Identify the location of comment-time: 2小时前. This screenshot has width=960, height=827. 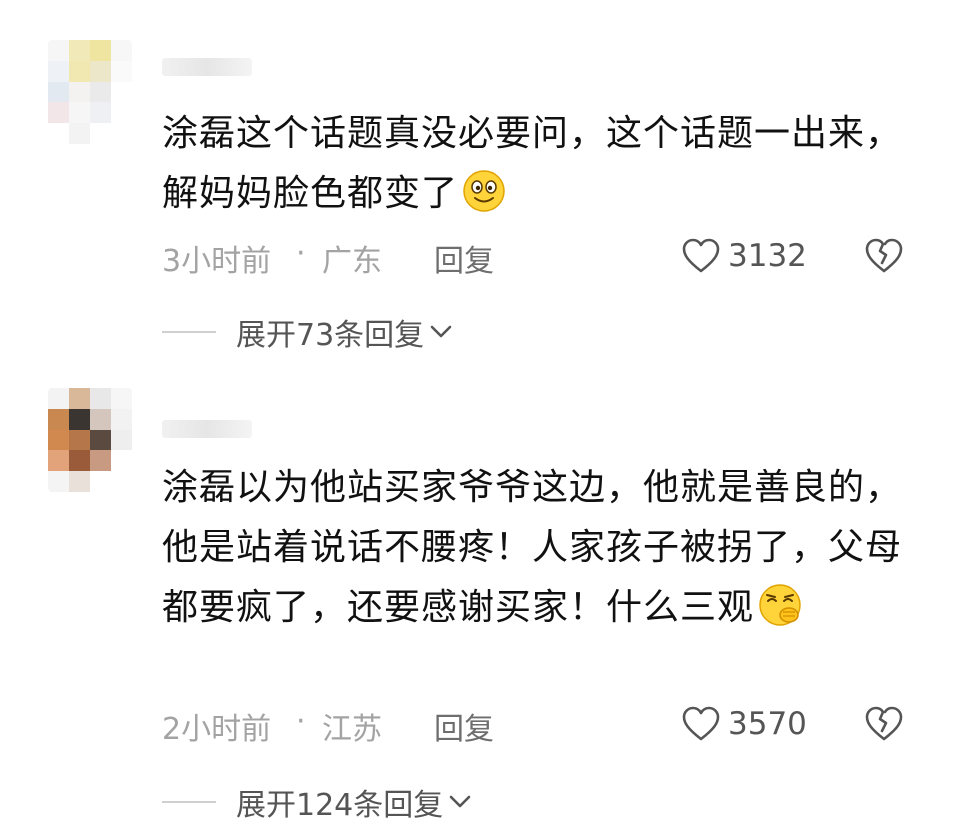
(217, 729).